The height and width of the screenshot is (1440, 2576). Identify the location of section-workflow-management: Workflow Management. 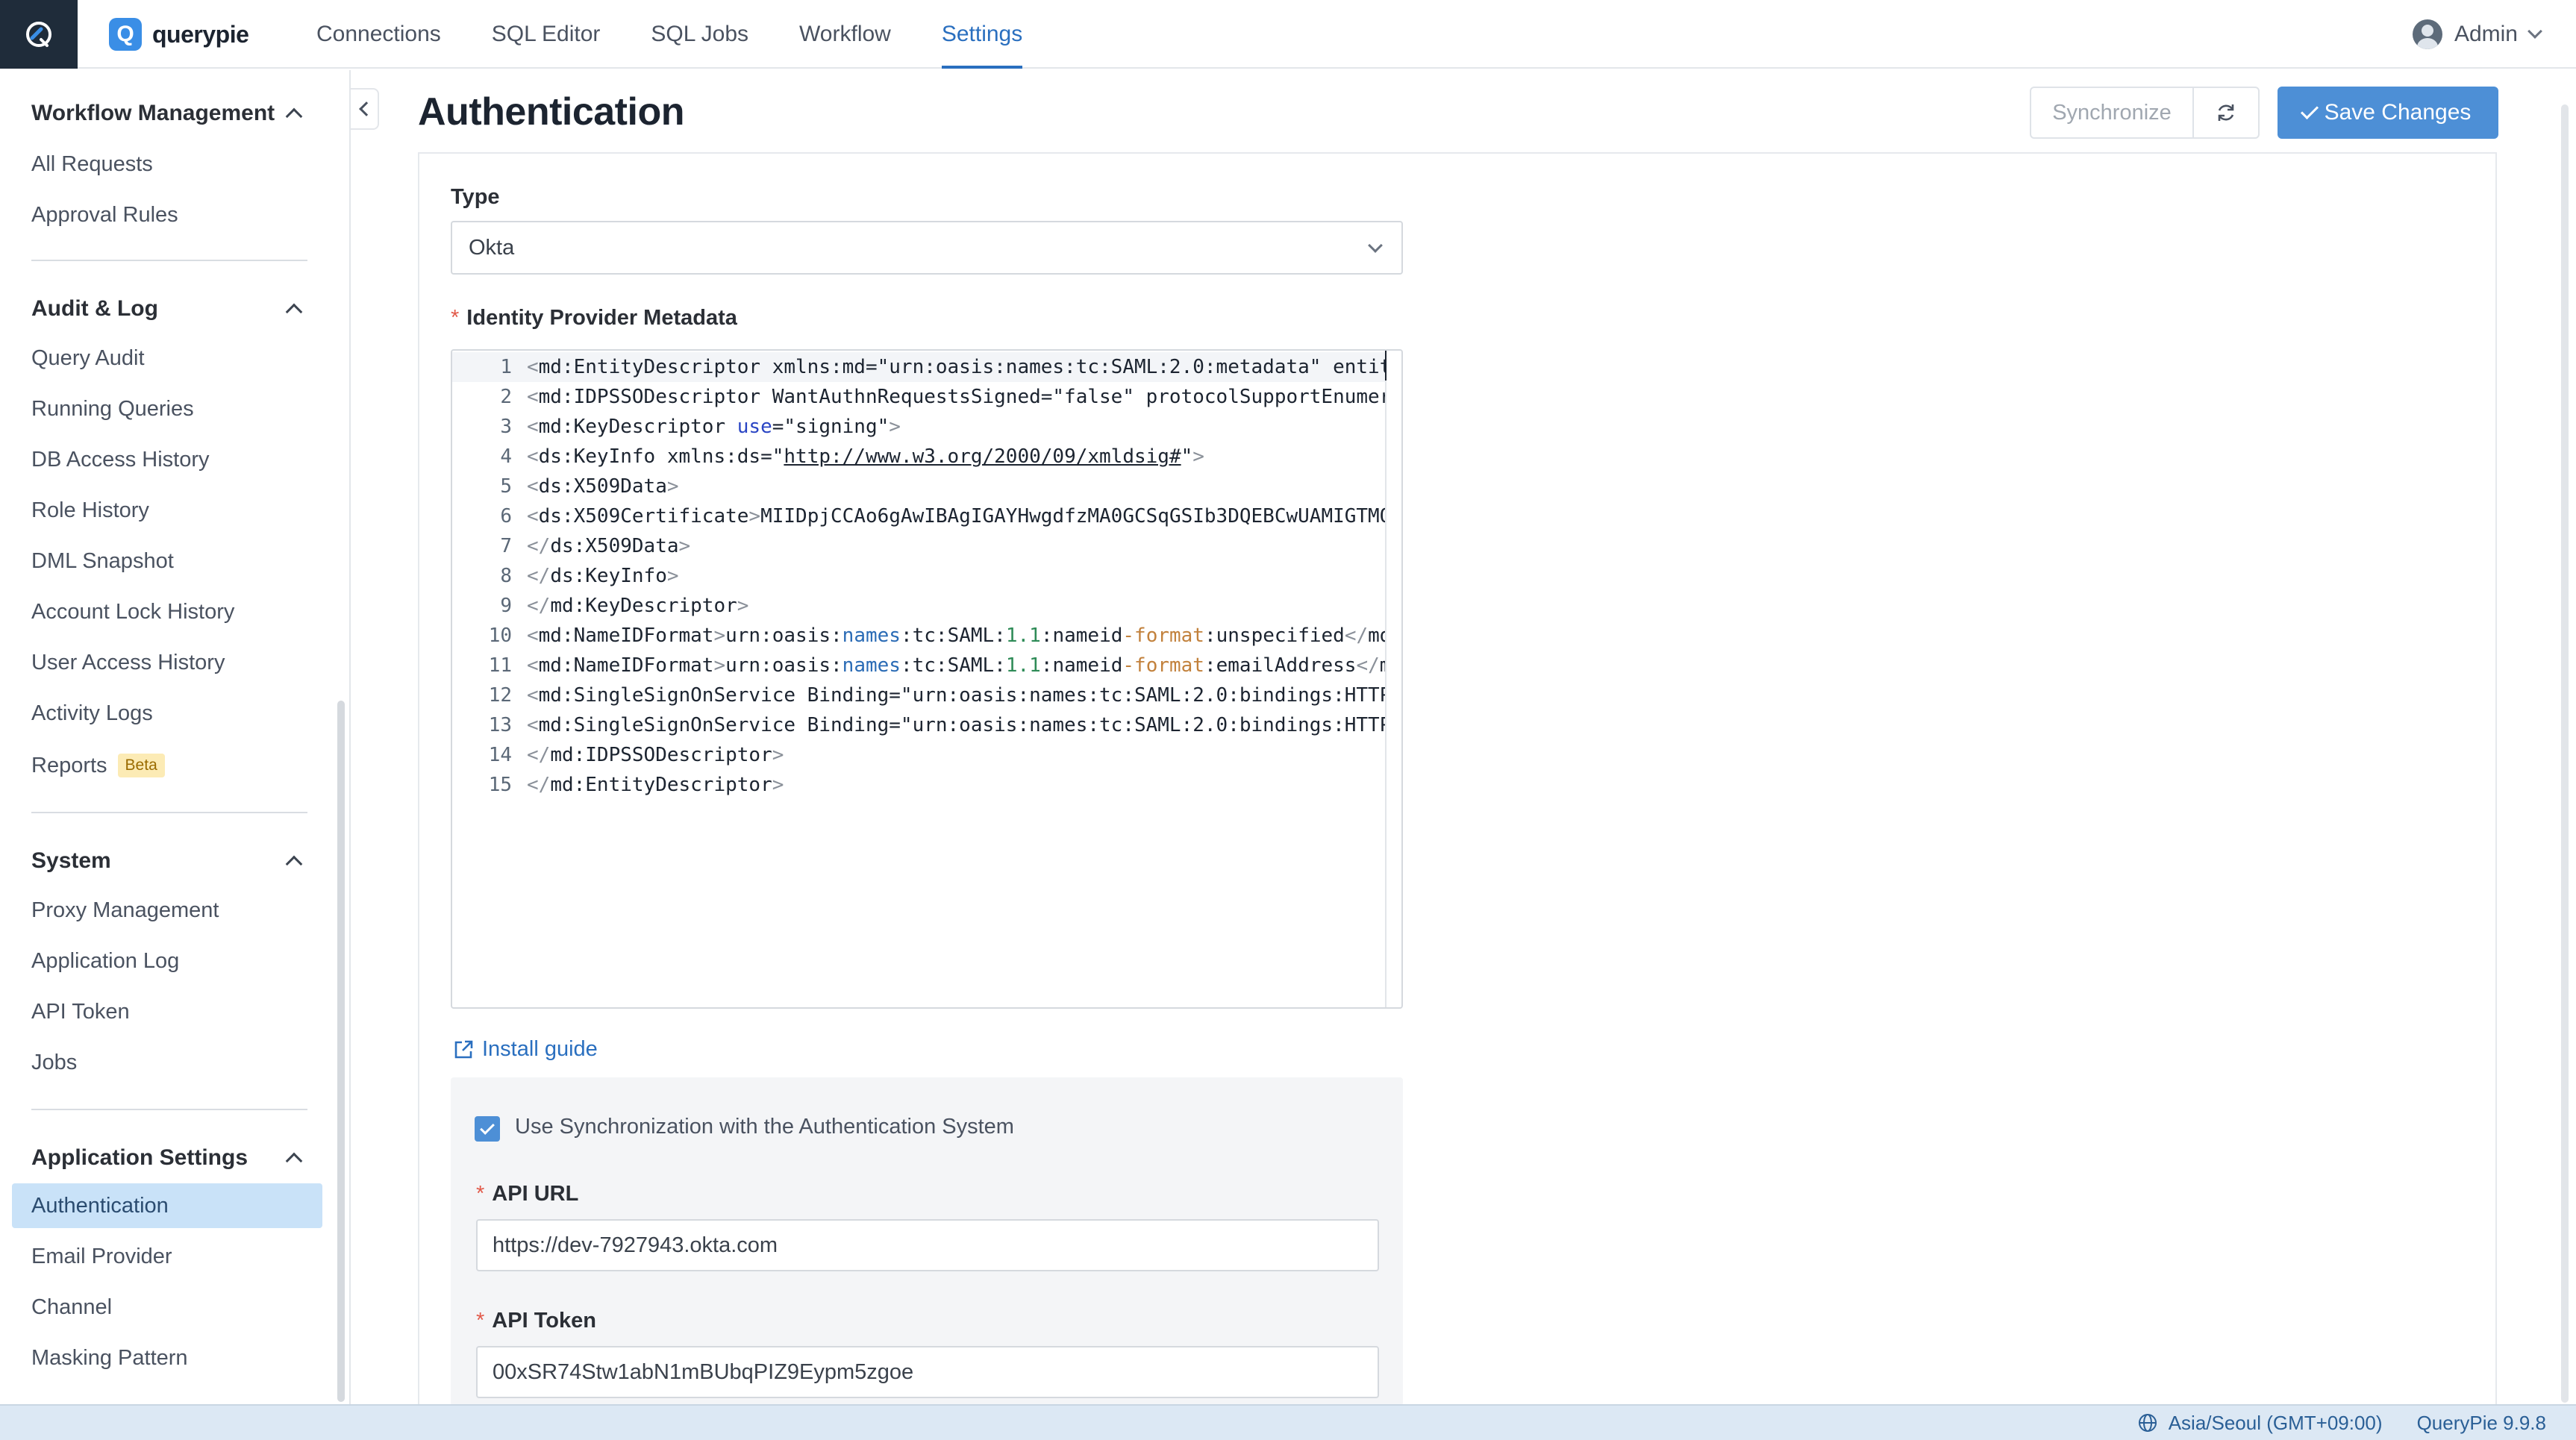
(169, 113).